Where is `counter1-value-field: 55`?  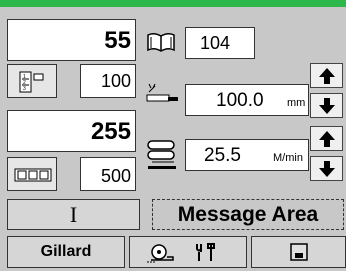 counter1-value-field: 55 is located at coordinates (71, 40).